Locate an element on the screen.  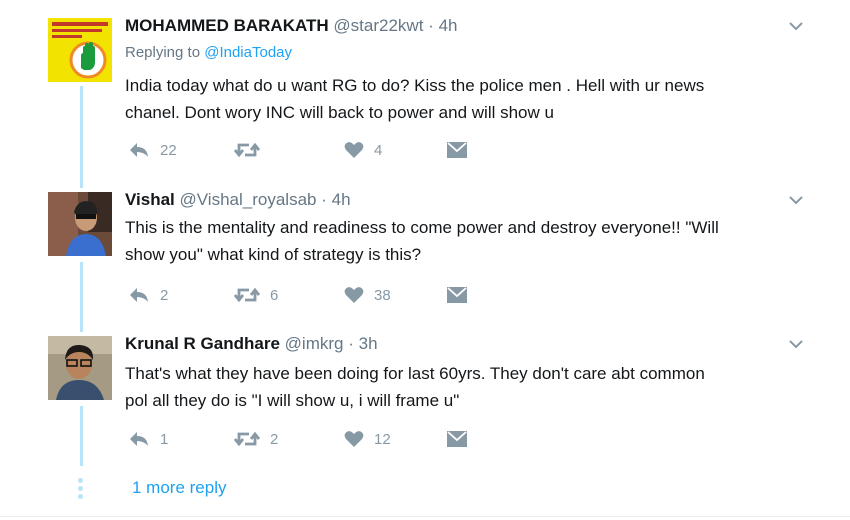
tweet-text-line: show you" what kind of strategy is this? is located at coordinates (273, 254).